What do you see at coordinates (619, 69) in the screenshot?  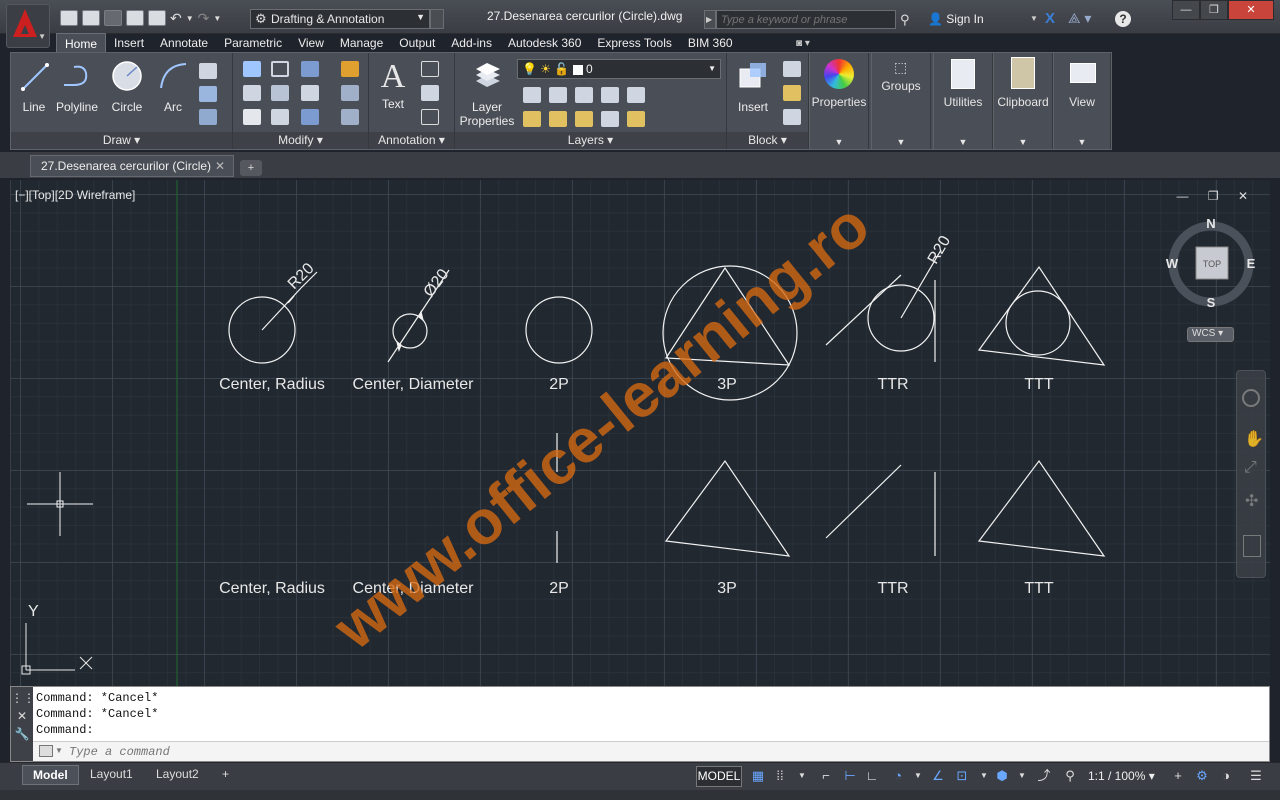 I see `layer-dropdown: 💡 ☀ 🔓 0 ▼` at bounding box center [619, 69].